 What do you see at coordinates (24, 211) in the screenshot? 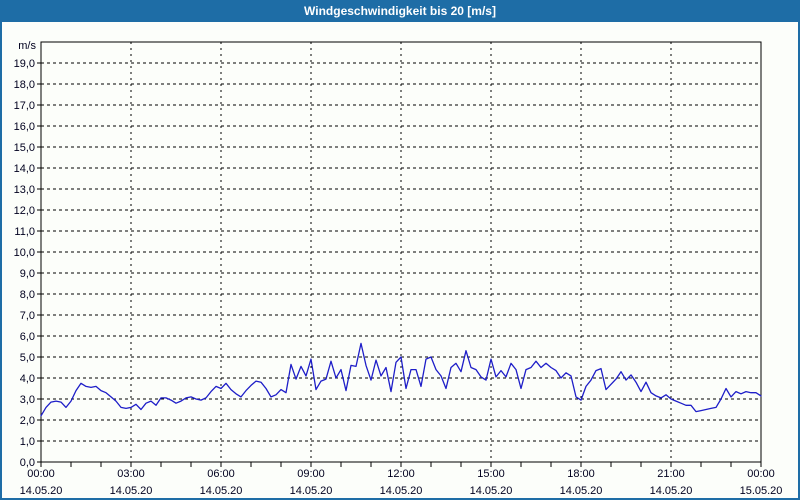
I see `y-axis-label: 12,0` at bounding box center [24, 211].